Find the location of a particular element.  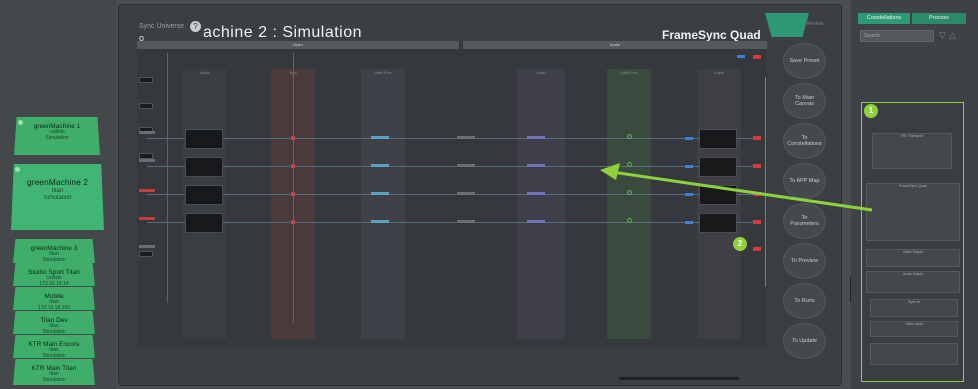

tab-constellations: Constellations is located at coordinates (884, 18).